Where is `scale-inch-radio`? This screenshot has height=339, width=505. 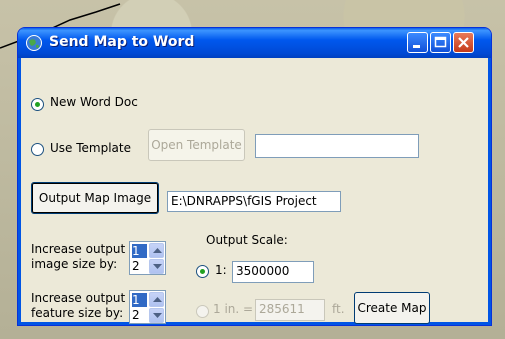
scale-inch-radio is located at coordinates (202, 311).